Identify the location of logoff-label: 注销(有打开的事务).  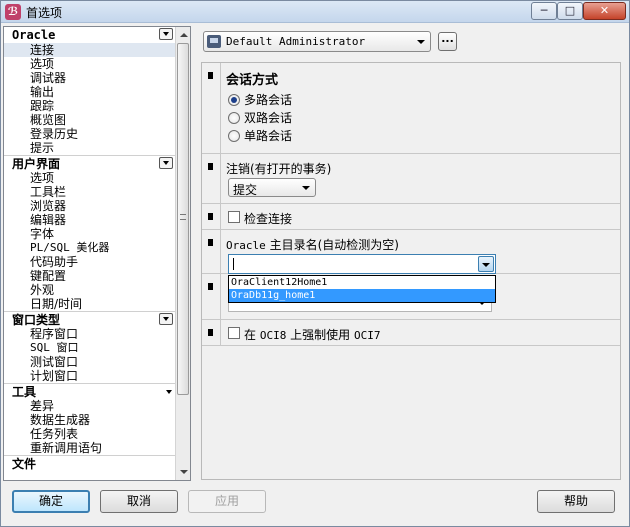
(279, 169).